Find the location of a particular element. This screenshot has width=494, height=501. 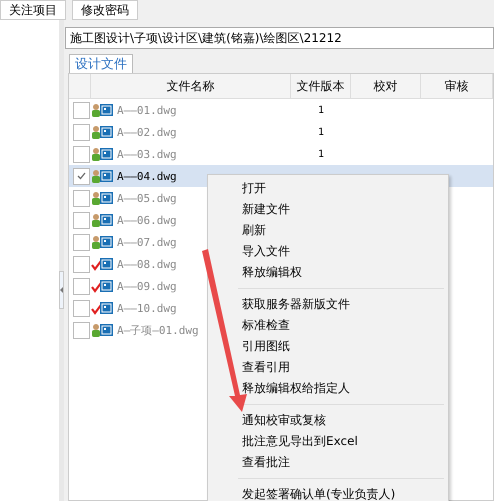

file-name: A——09.dwg is located at coordinates (147, 286).